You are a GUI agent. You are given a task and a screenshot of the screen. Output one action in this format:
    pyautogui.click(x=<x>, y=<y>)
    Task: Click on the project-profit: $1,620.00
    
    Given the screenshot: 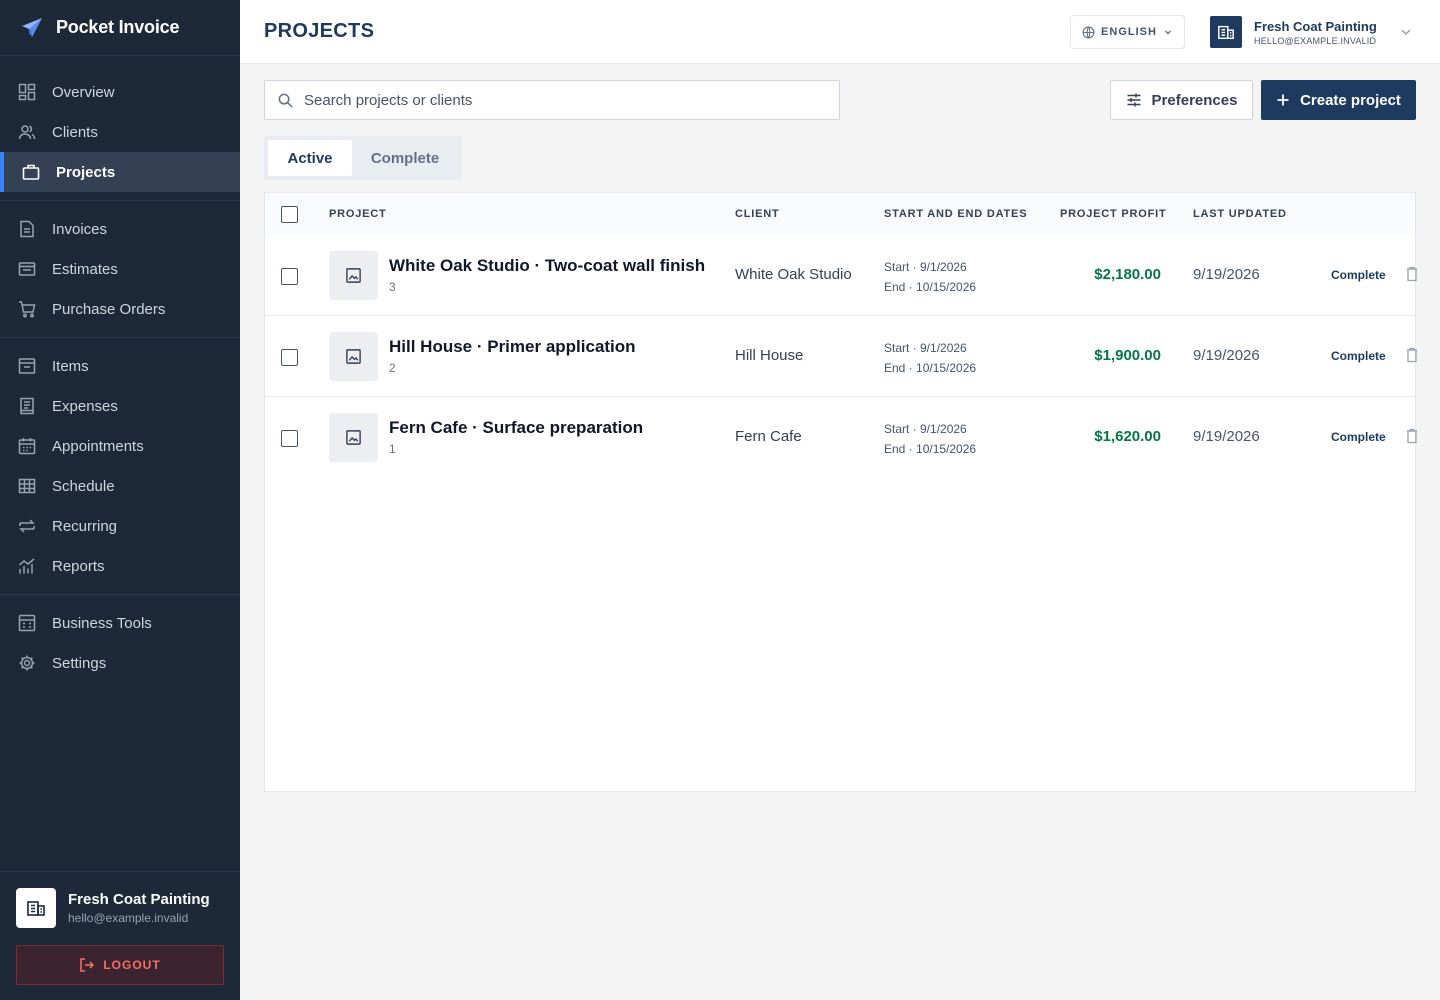 What is the action you would take?
    pyautogui.click(x=1127, y=436)
    